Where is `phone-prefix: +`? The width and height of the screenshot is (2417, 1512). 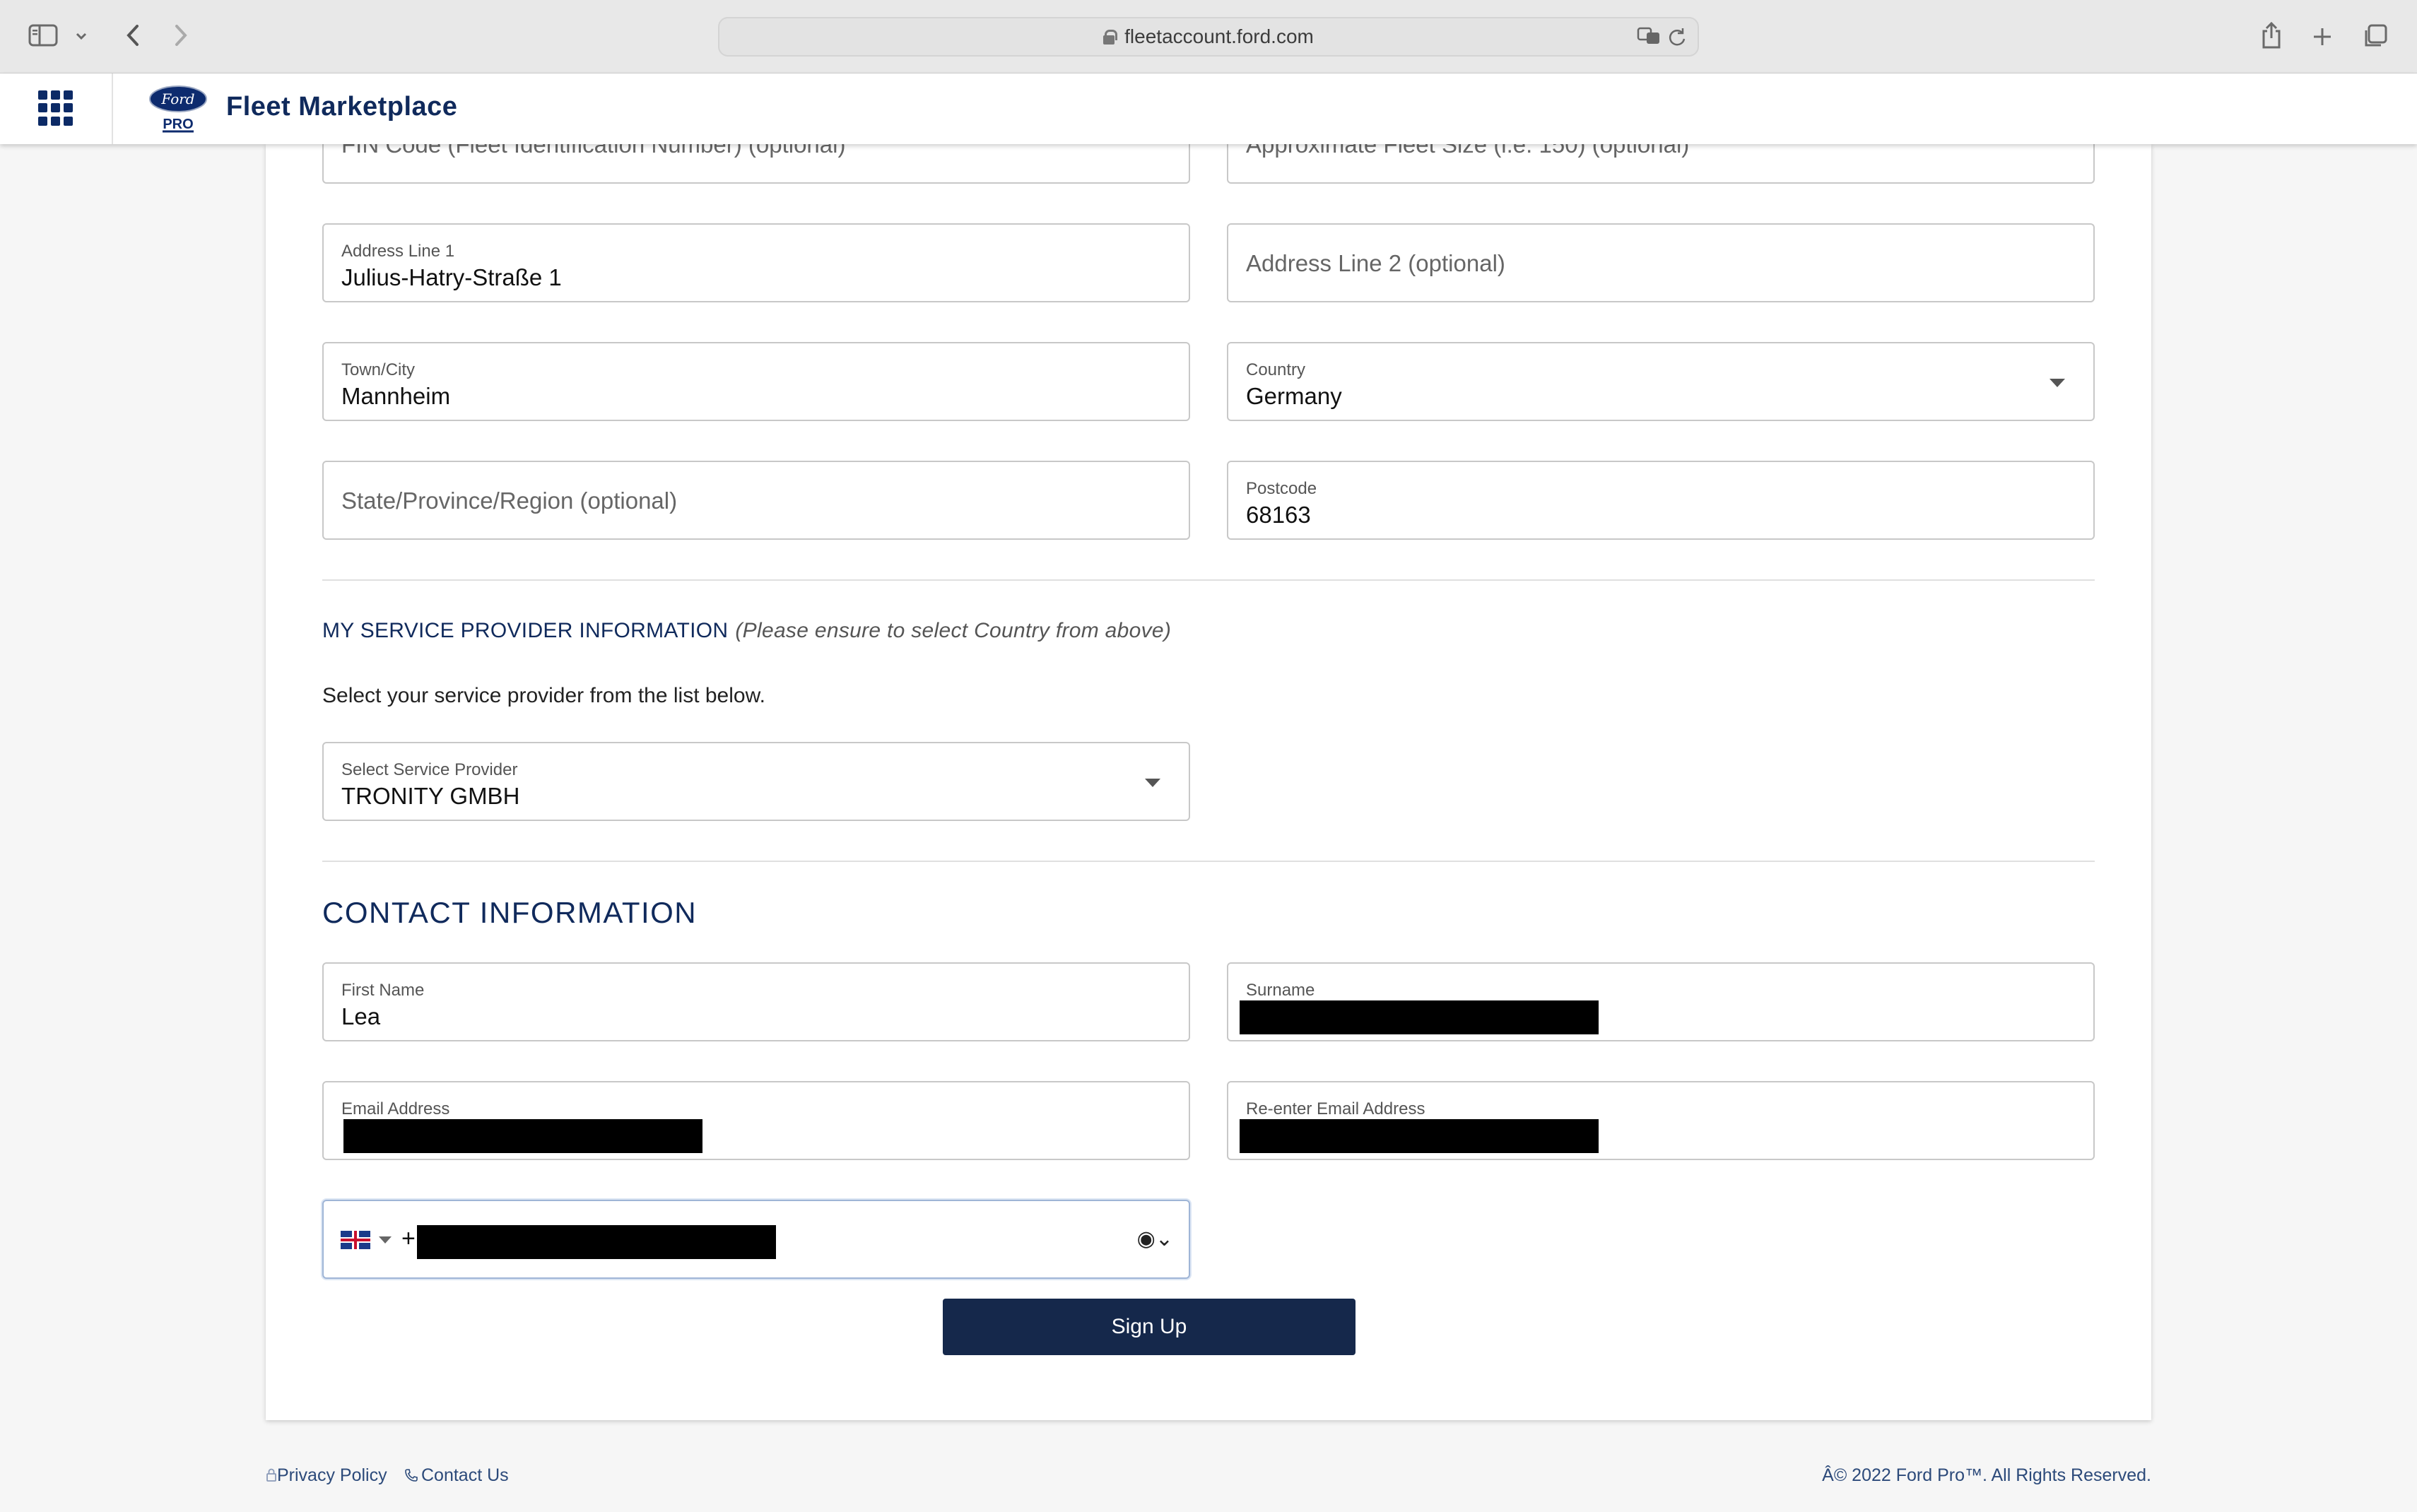 phone-prefix: + is located at coordinates (408, 1238).